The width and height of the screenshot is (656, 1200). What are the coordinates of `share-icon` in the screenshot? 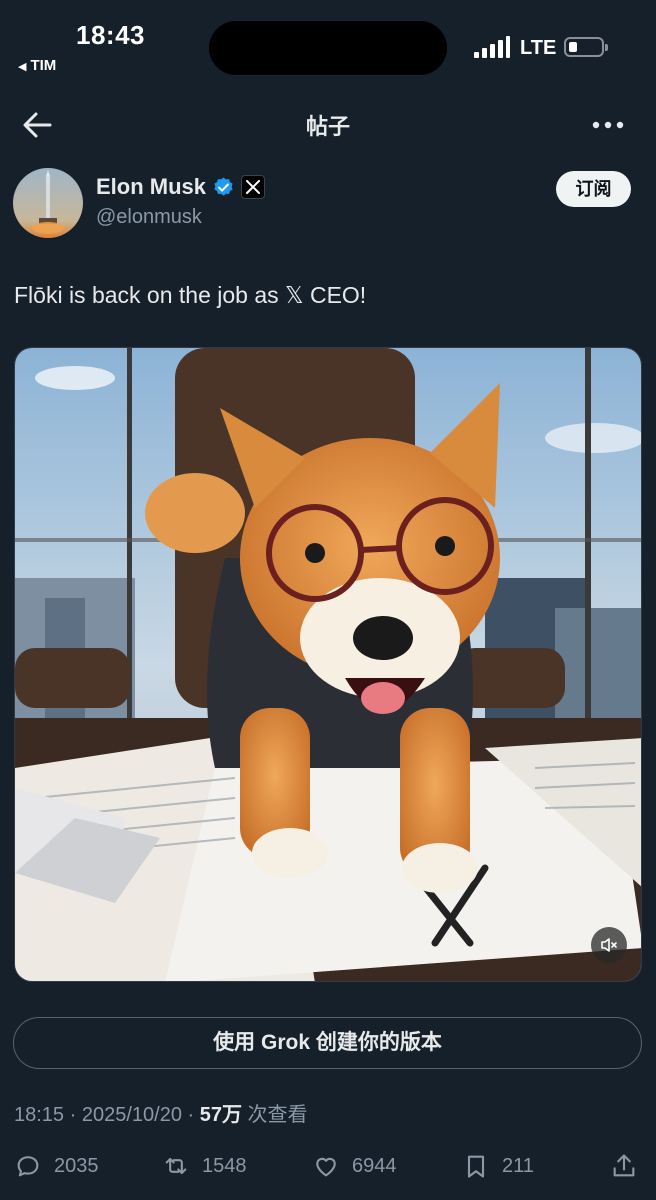 It's located at (624, 1165).